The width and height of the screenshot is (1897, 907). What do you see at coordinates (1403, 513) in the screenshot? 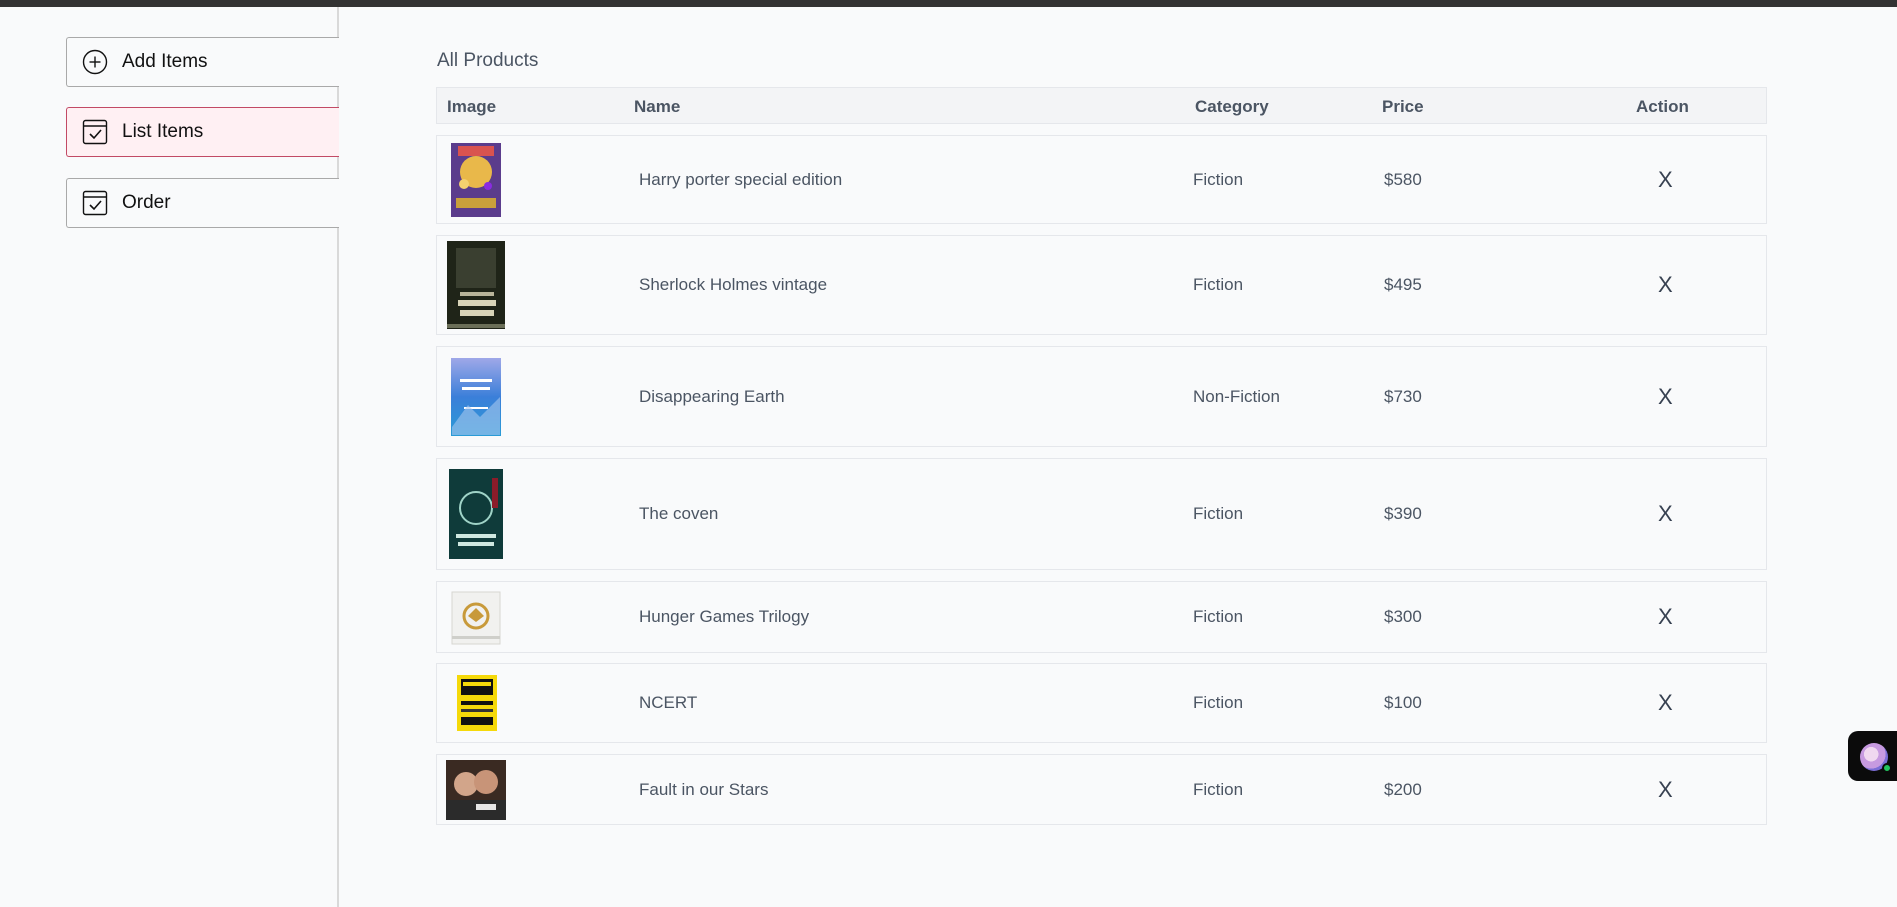
I see `product-price: $390` at bounding box center [1403, 513].